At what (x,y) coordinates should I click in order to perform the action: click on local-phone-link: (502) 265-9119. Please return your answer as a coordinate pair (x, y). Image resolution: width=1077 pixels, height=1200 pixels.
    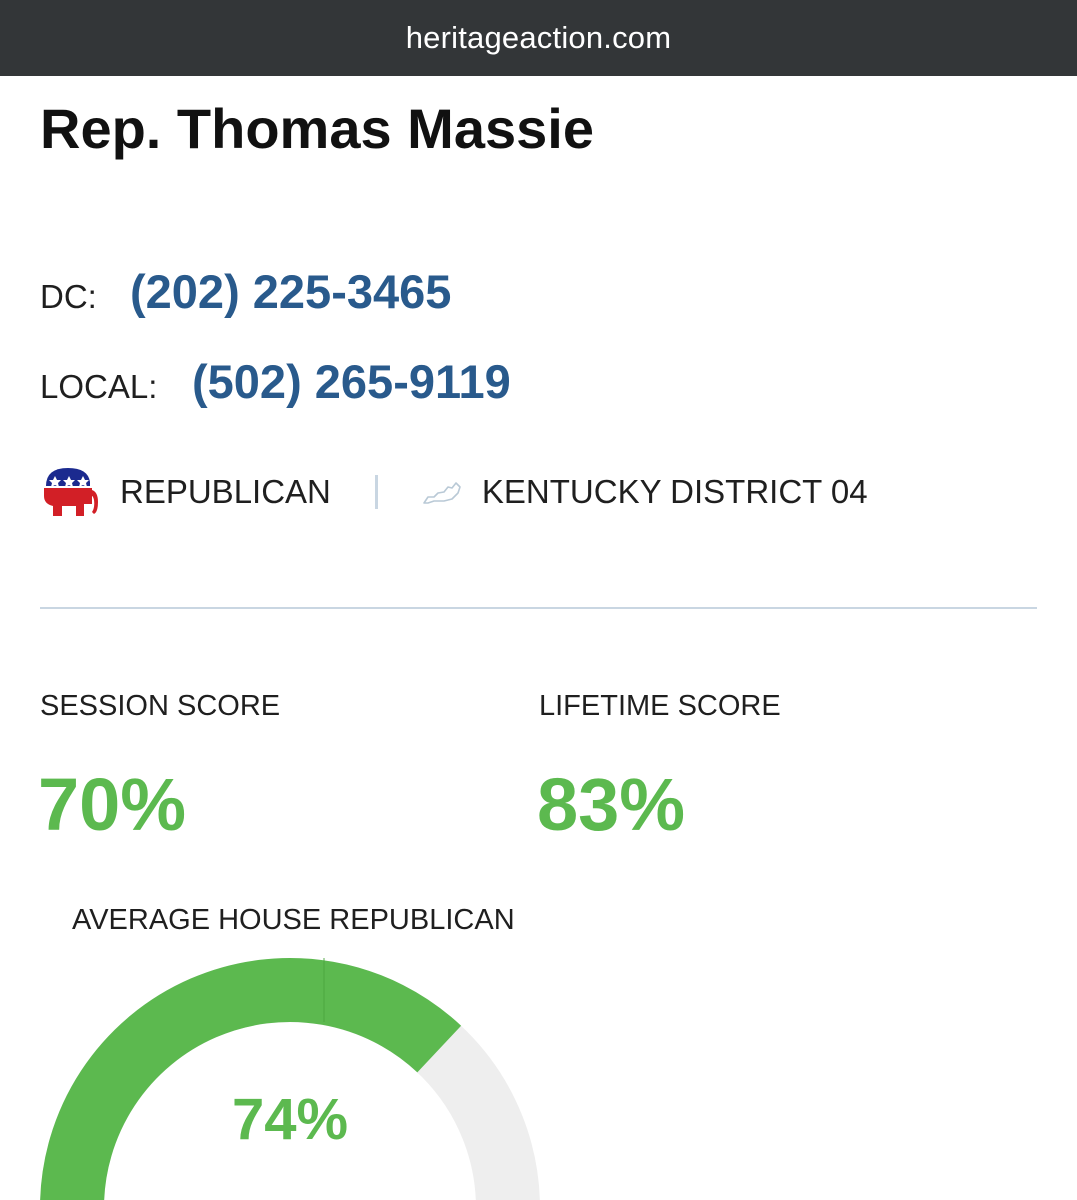
    Looking at the image, I should click on (351, 381).